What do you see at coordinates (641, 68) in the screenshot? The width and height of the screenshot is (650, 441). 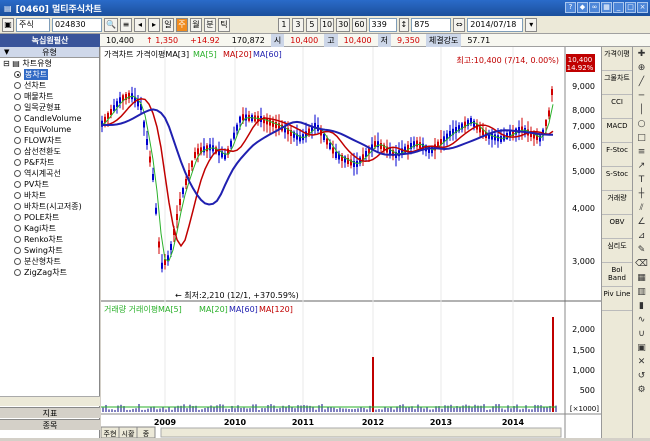 I see `zoom-tool-icon: ⊕` at bounding box center [641, 68].